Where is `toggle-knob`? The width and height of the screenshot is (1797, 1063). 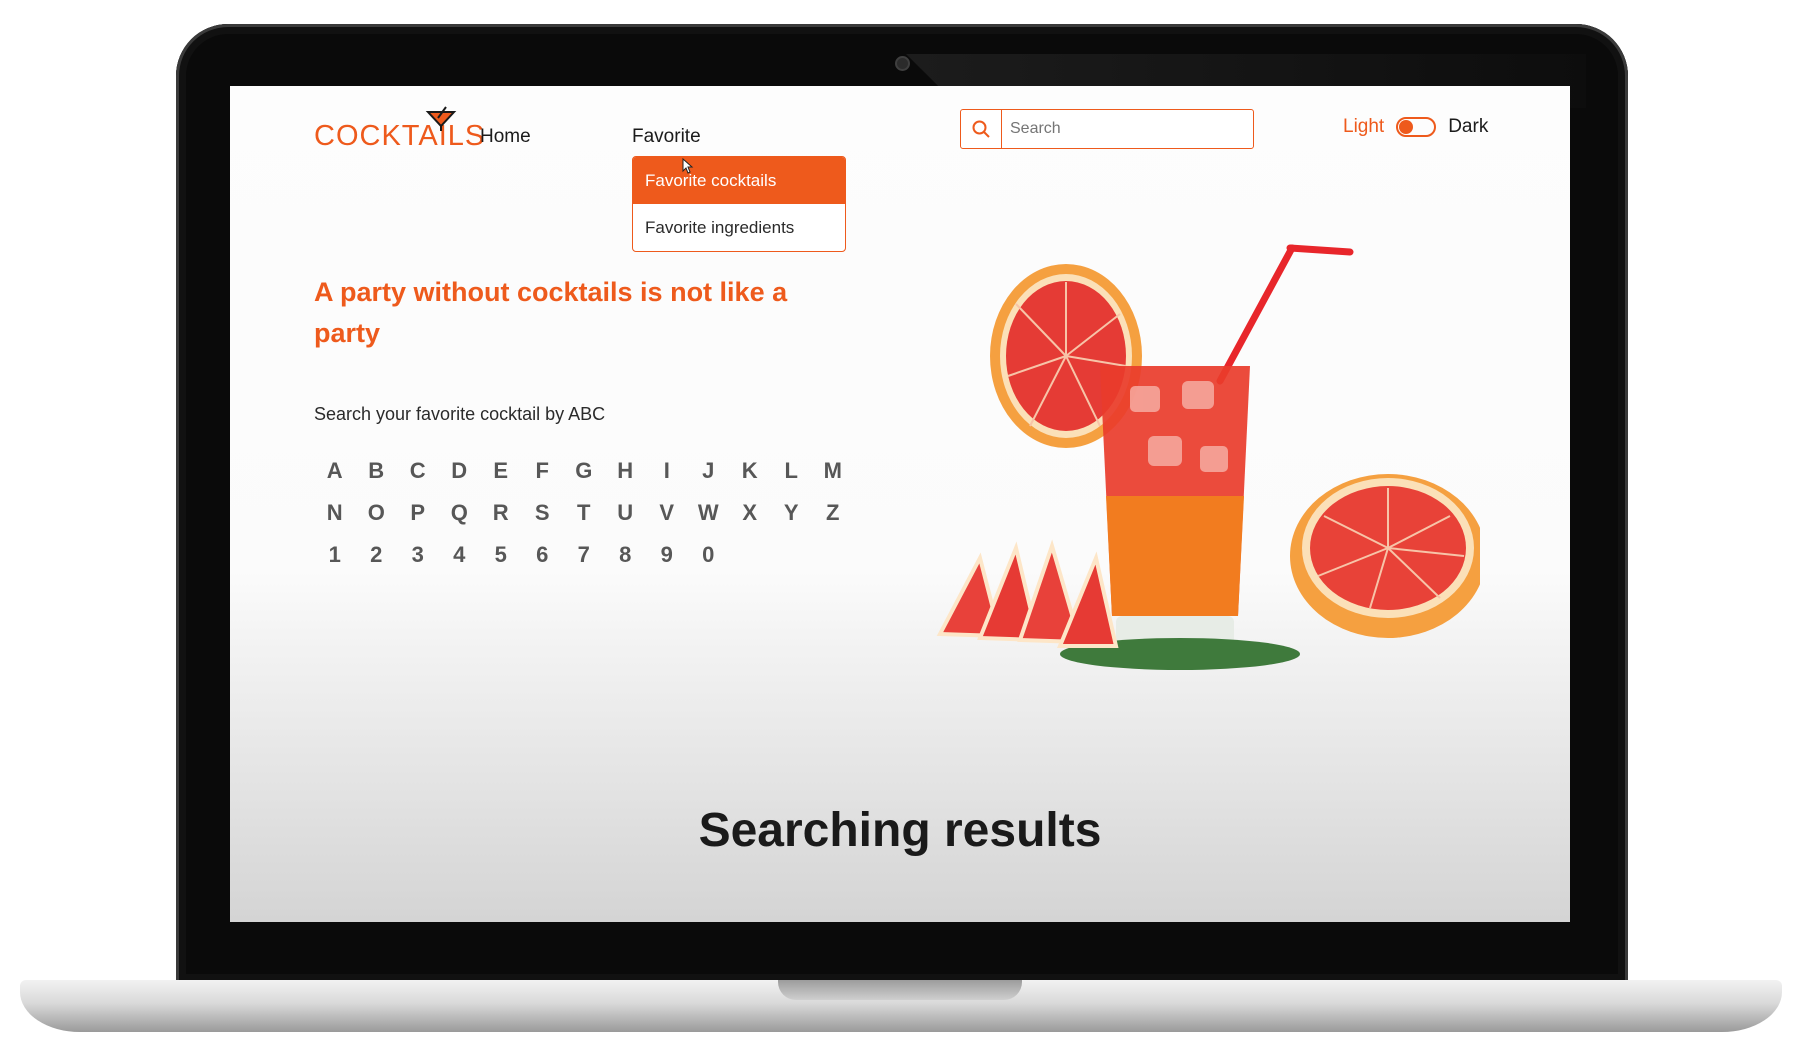 toggle-knob is located at coordinates (1406, 127).